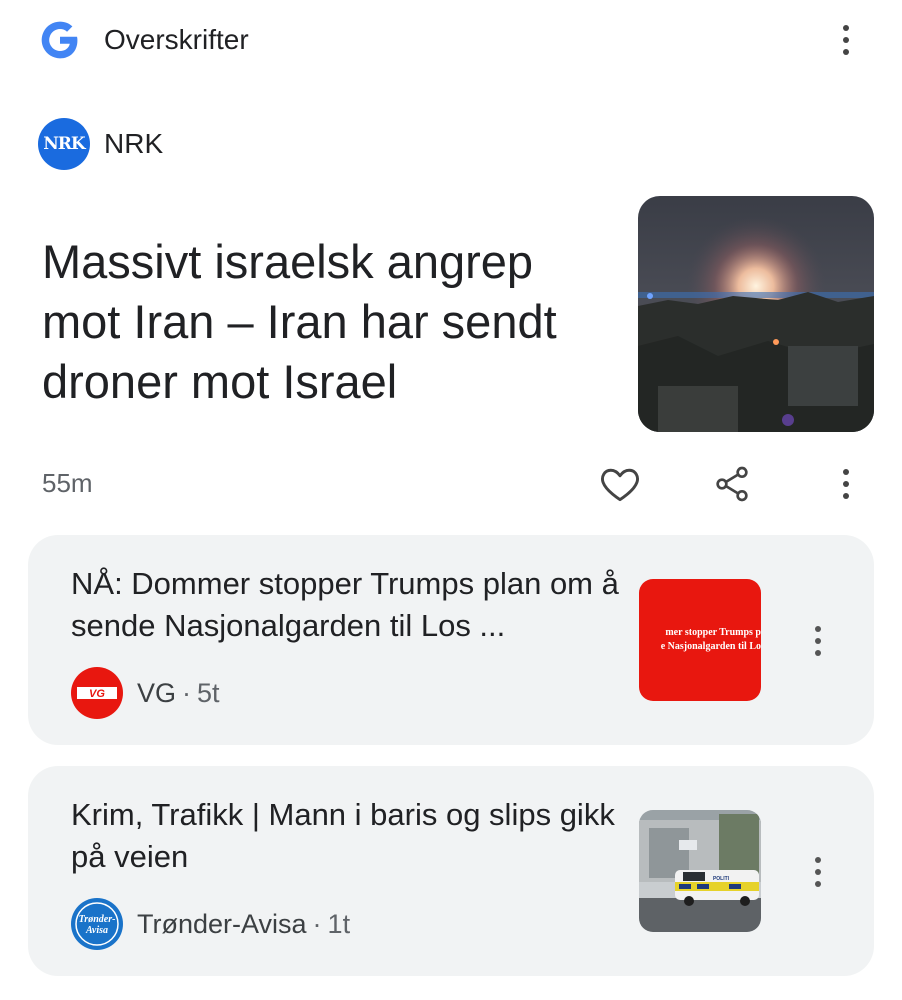 Image resolution: width=902 pixels, height=1000 pixels. I want to click on story-thumbnail: POLITI, so click(700, 871).